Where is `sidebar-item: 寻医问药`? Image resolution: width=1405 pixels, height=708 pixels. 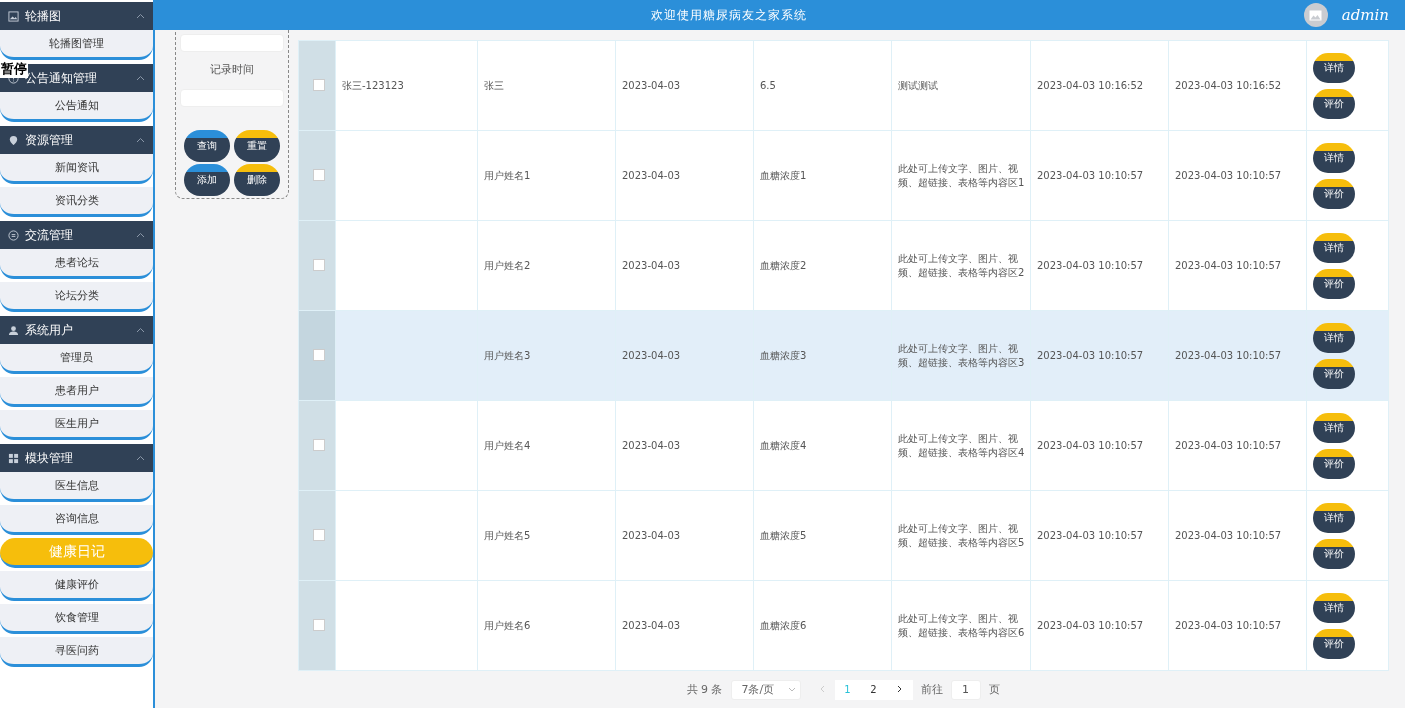
sidebar-item: 寻医问药 is located at coordinates (76, 652).